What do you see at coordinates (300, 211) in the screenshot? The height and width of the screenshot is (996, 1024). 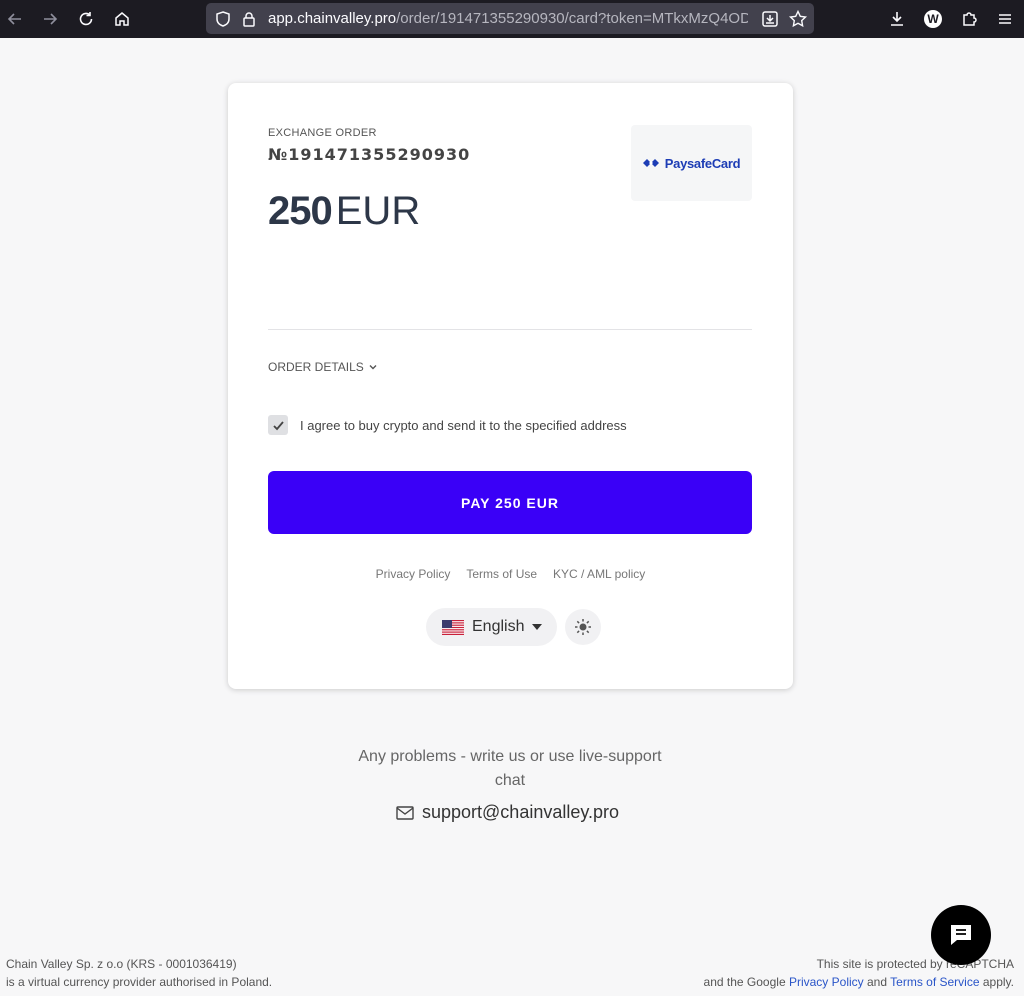 I see `amount-value: 250` at bounding box center [300, 211].